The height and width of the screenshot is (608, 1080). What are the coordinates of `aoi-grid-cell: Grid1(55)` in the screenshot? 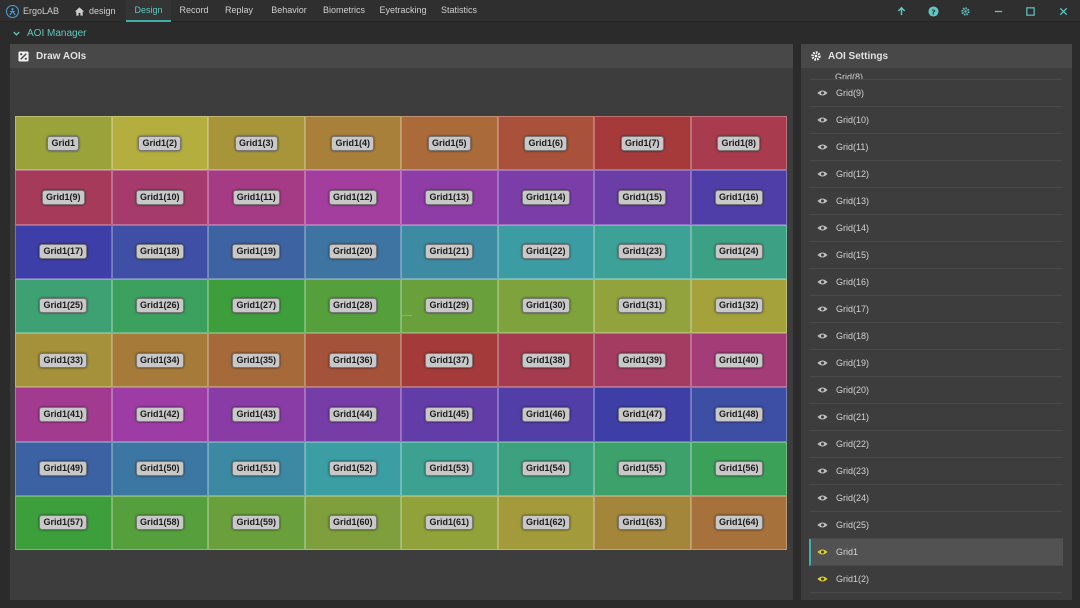 It's located at (642, 468).